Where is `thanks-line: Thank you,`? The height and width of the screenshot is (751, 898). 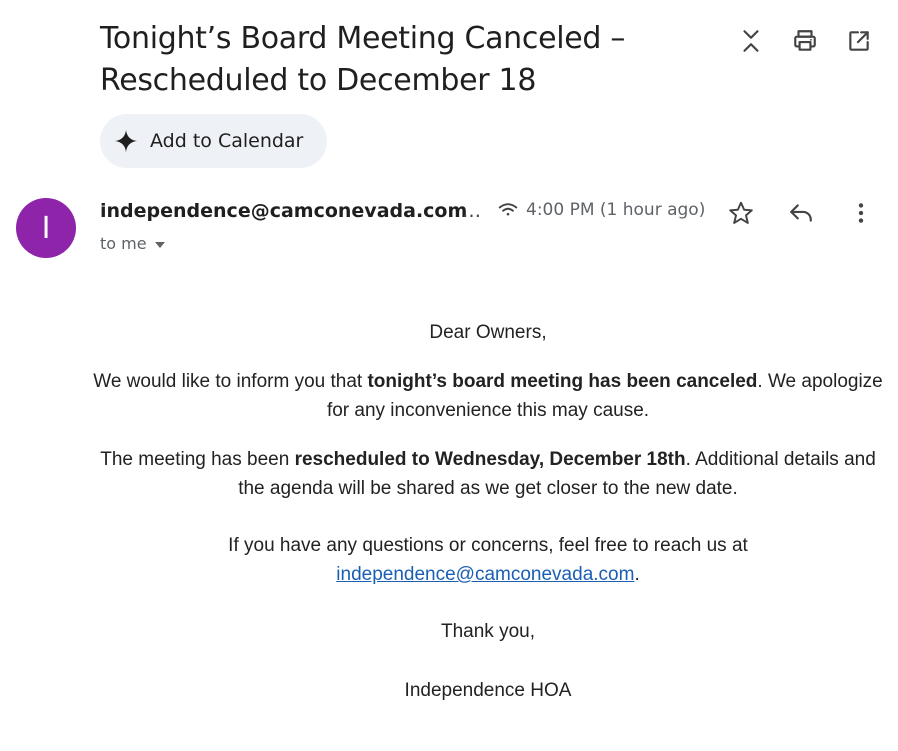 thanks-line: Thank you, is located at coordinates (488, 631).